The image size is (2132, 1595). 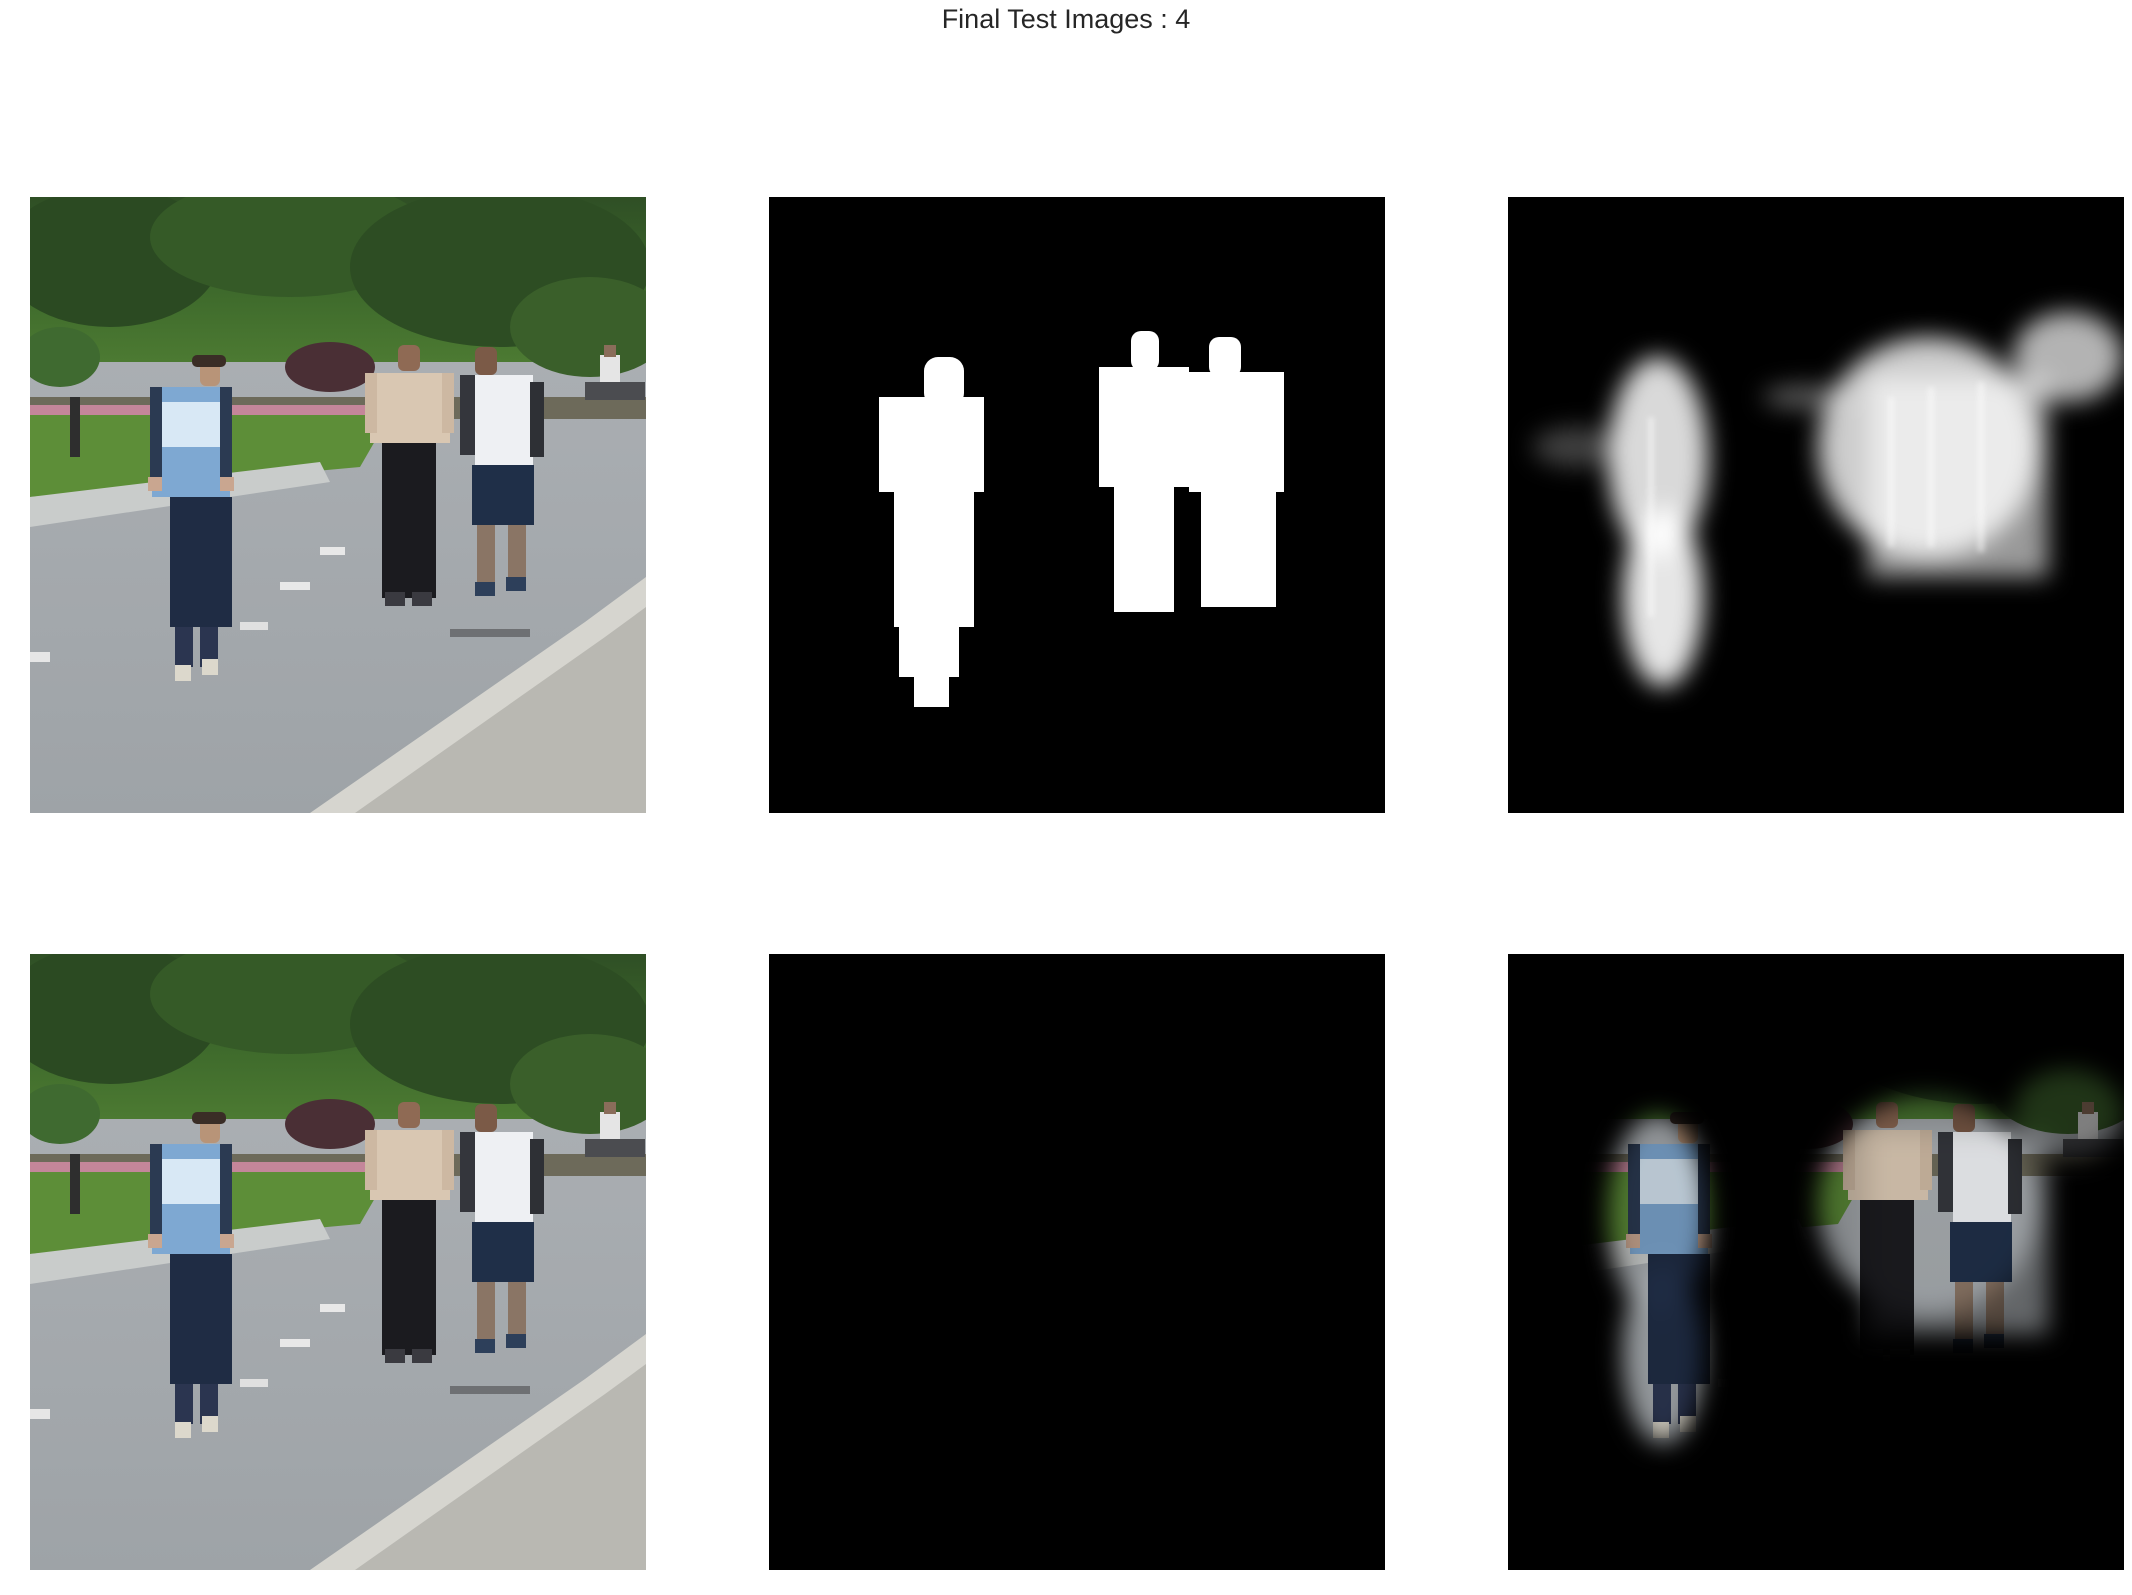 I want to click on figure-title: Final Test Images : 4, so click(x=1066, y=19).